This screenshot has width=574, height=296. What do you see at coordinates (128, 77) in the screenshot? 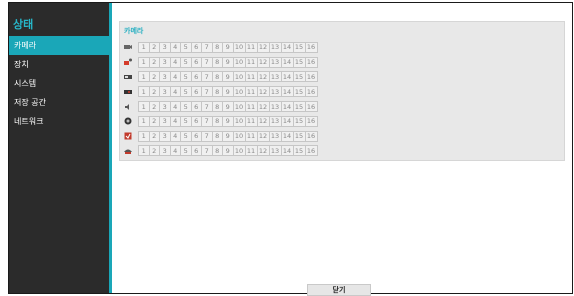
I see `video-loss-icon` at bounding box center [128, 77].